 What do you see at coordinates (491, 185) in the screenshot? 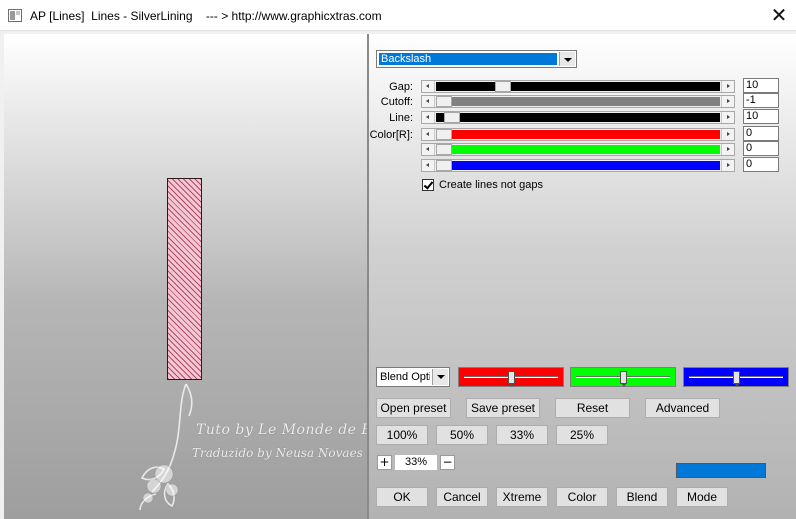
I see `create-lines-label: Create lines not gaps` at bounding box center [491, 185].